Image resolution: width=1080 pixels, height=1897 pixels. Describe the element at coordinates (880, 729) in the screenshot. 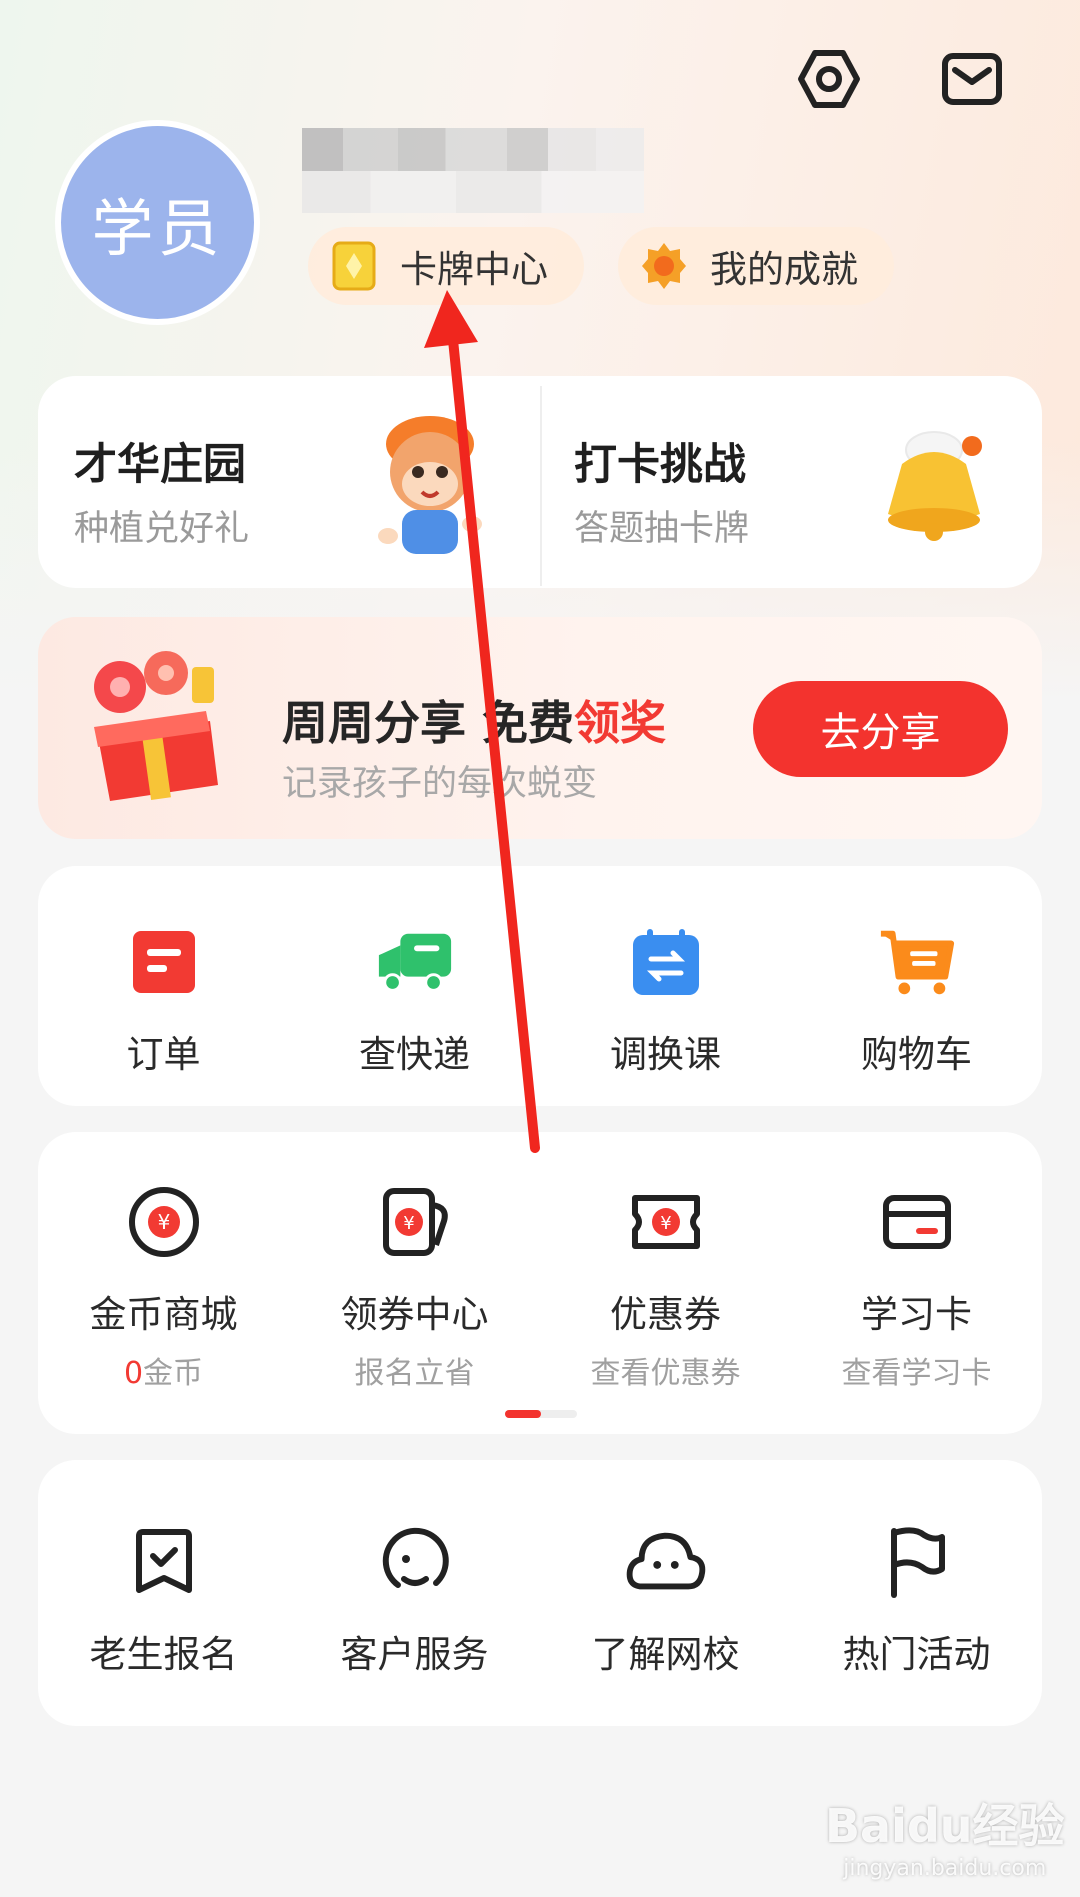

I see `go-share-button: 去分享` at that location.